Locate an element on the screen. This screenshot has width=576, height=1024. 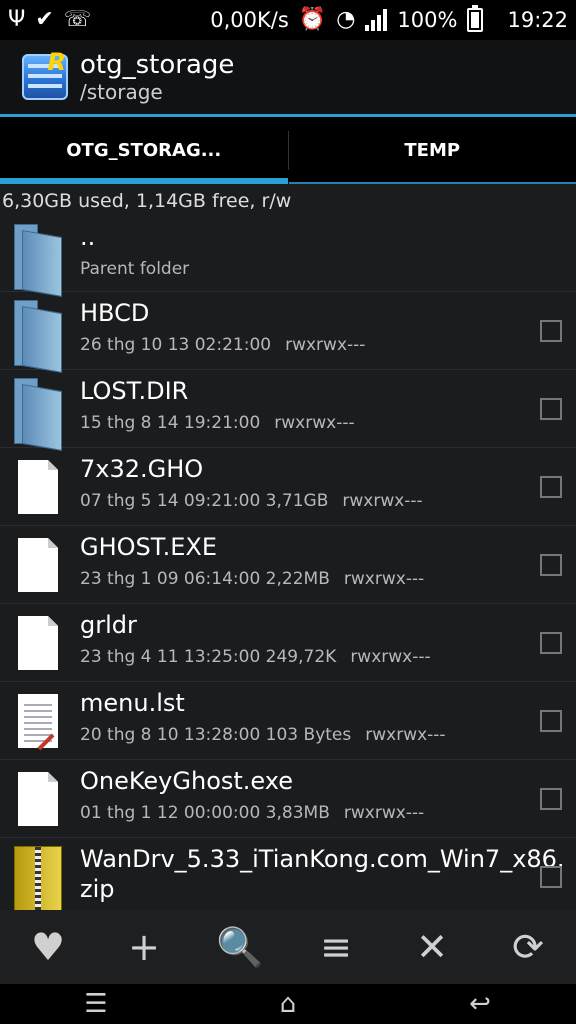
usb-icon: Ψ is located at coordinates (17, 19).